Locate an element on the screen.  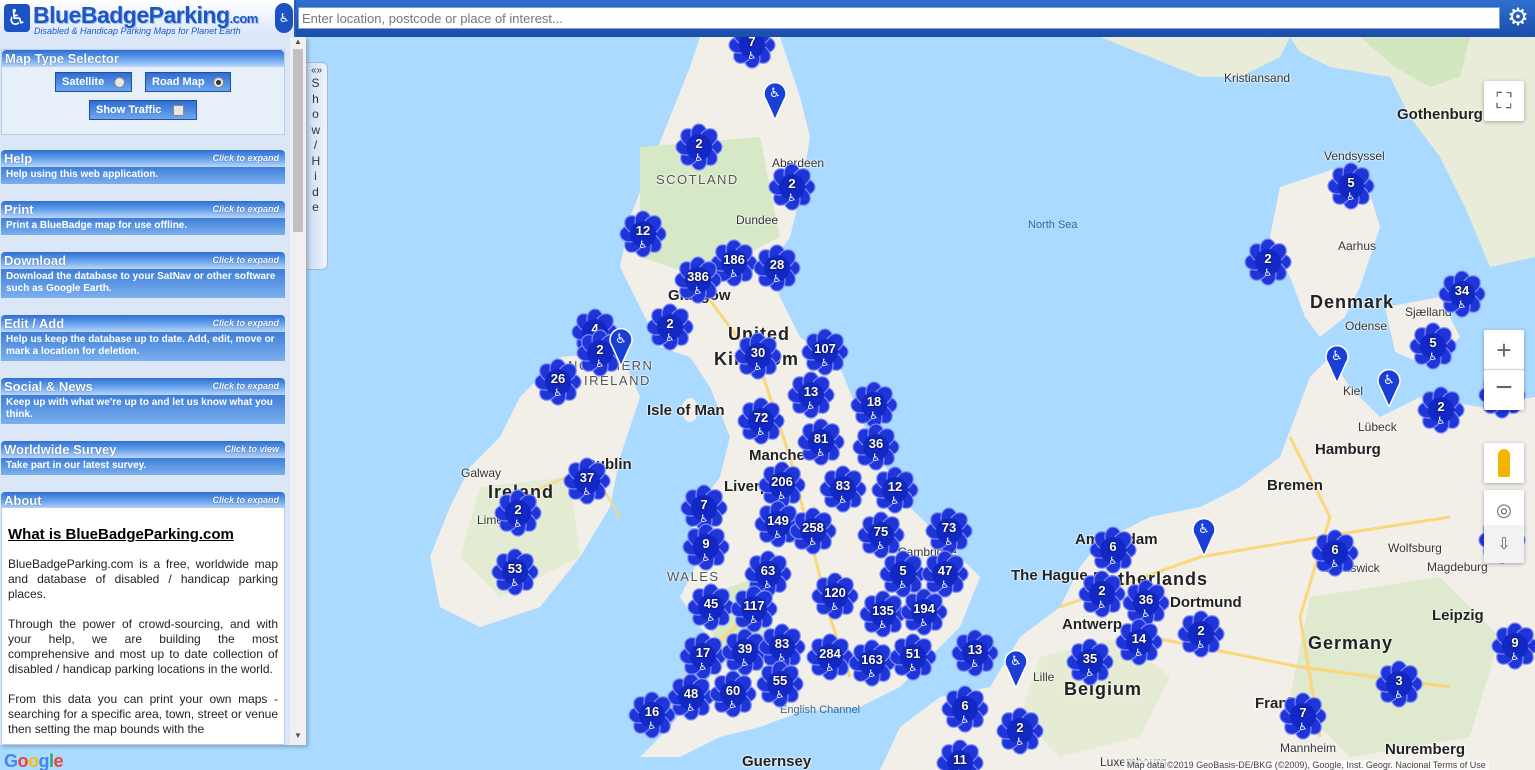
parking-cluster-marker: 14 ♿ is located at coordinates (1139, 642).